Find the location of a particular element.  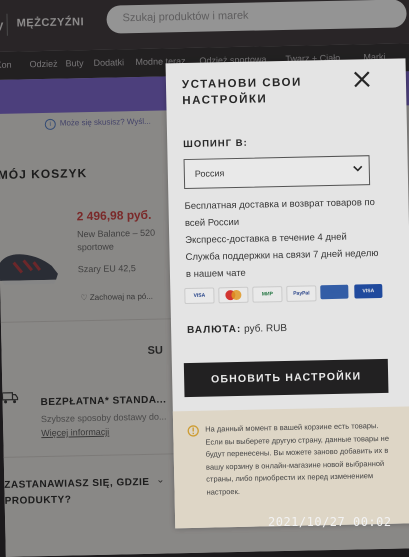

photo-timestamp: 2021/10/27 00:02 is located at coordinates (330, 522).